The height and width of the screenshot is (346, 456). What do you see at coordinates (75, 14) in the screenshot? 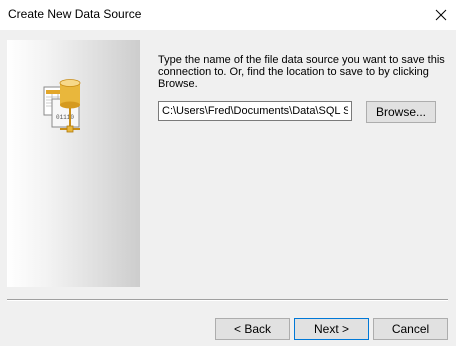
I see `window-title: Create New Data Source` at bounding box center [75, 14].